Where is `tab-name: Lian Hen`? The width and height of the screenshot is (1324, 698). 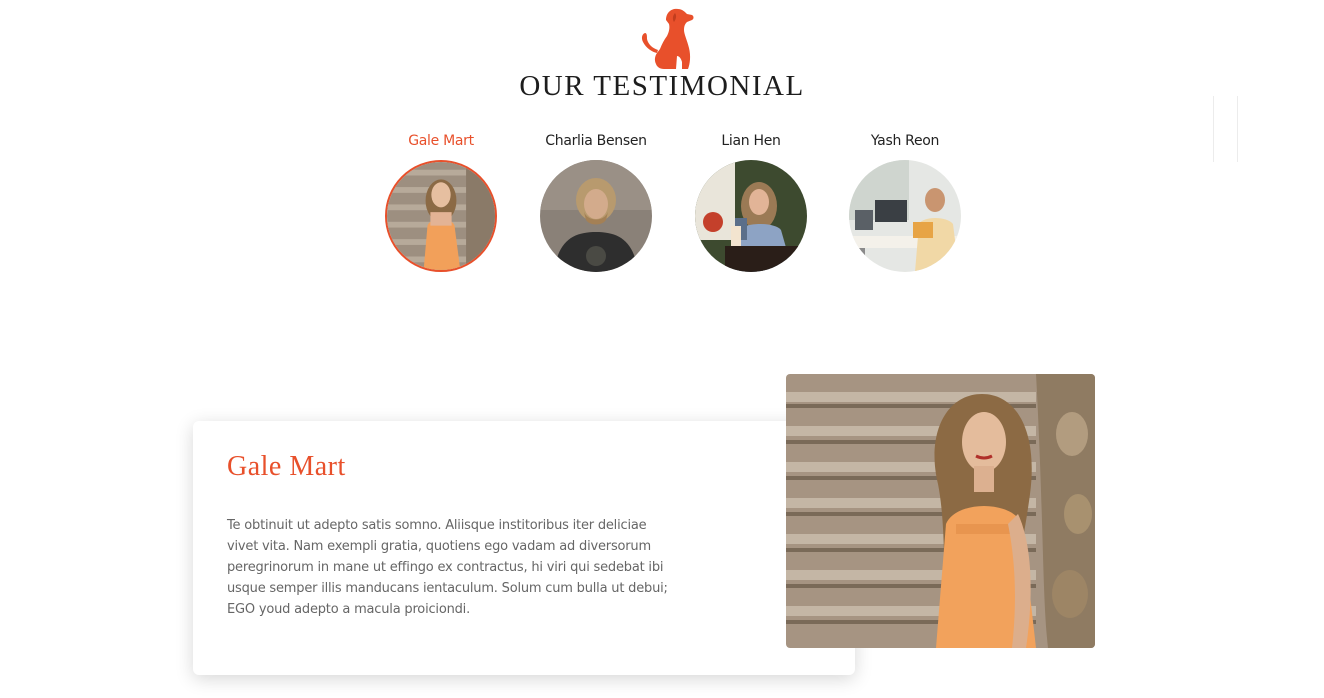 tab-name: Lian Hen is located at coordinates (751, 141).